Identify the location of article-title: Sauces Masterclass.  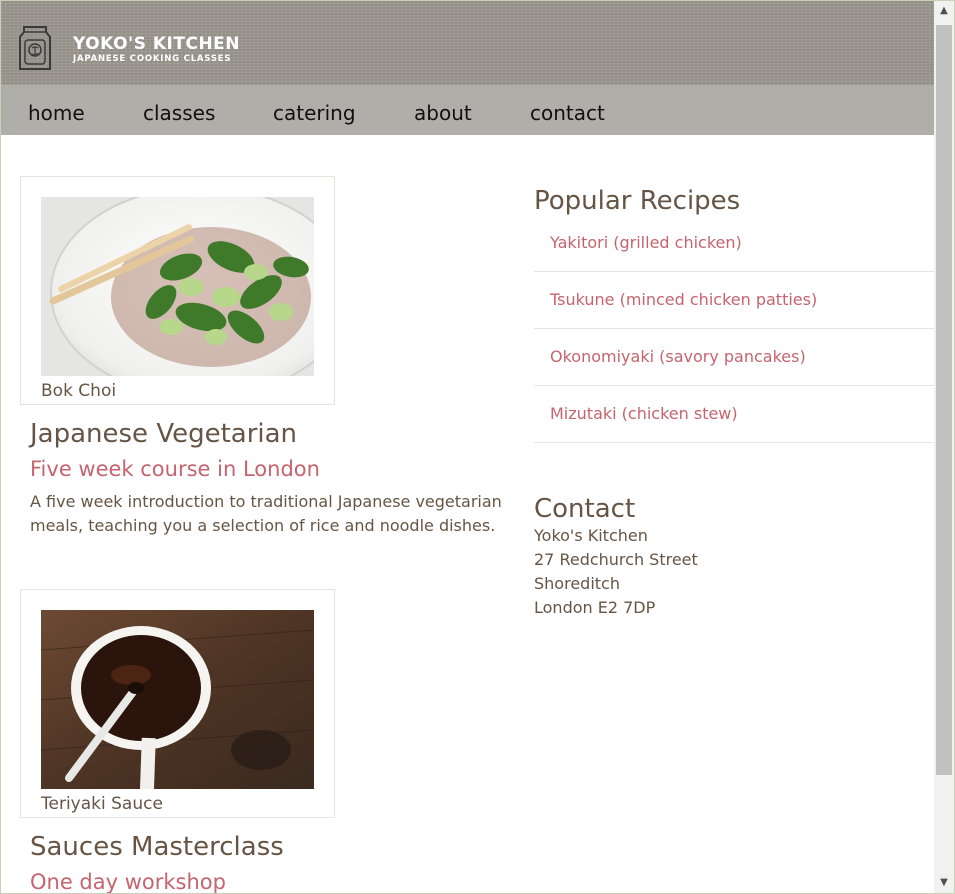
(157, 847).